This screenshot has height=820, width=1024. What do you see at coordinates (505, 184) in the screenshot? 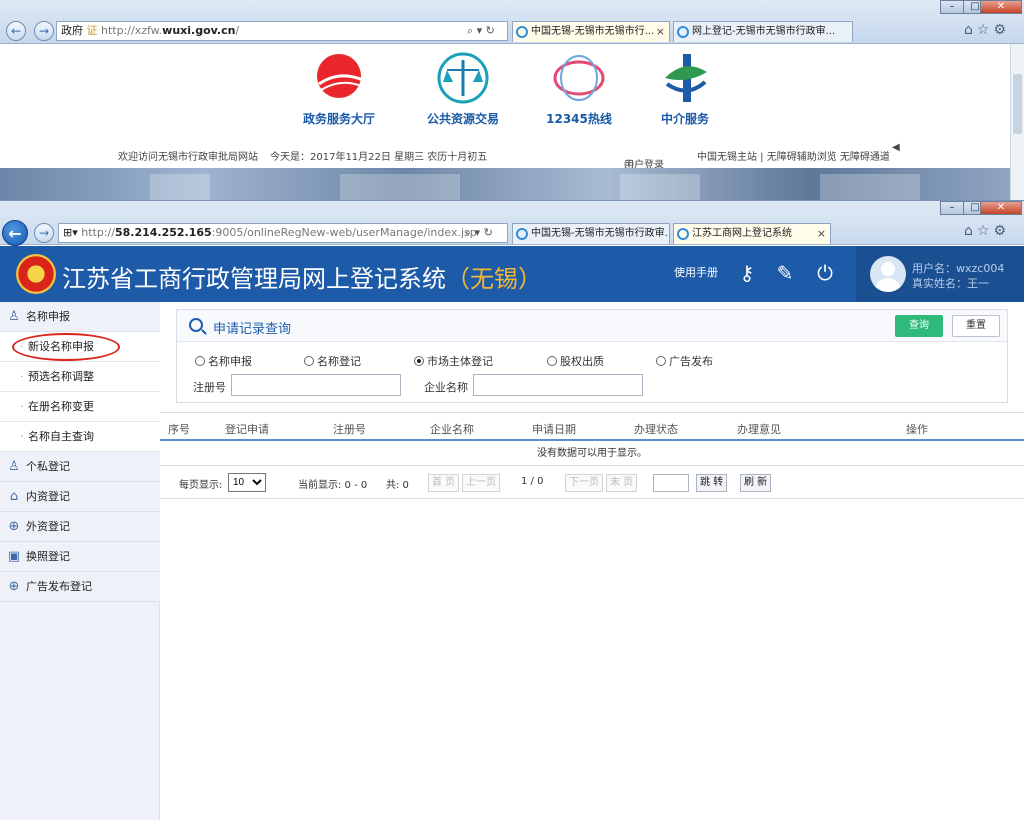
I see `banner-image` at bounding box center [505, 184].